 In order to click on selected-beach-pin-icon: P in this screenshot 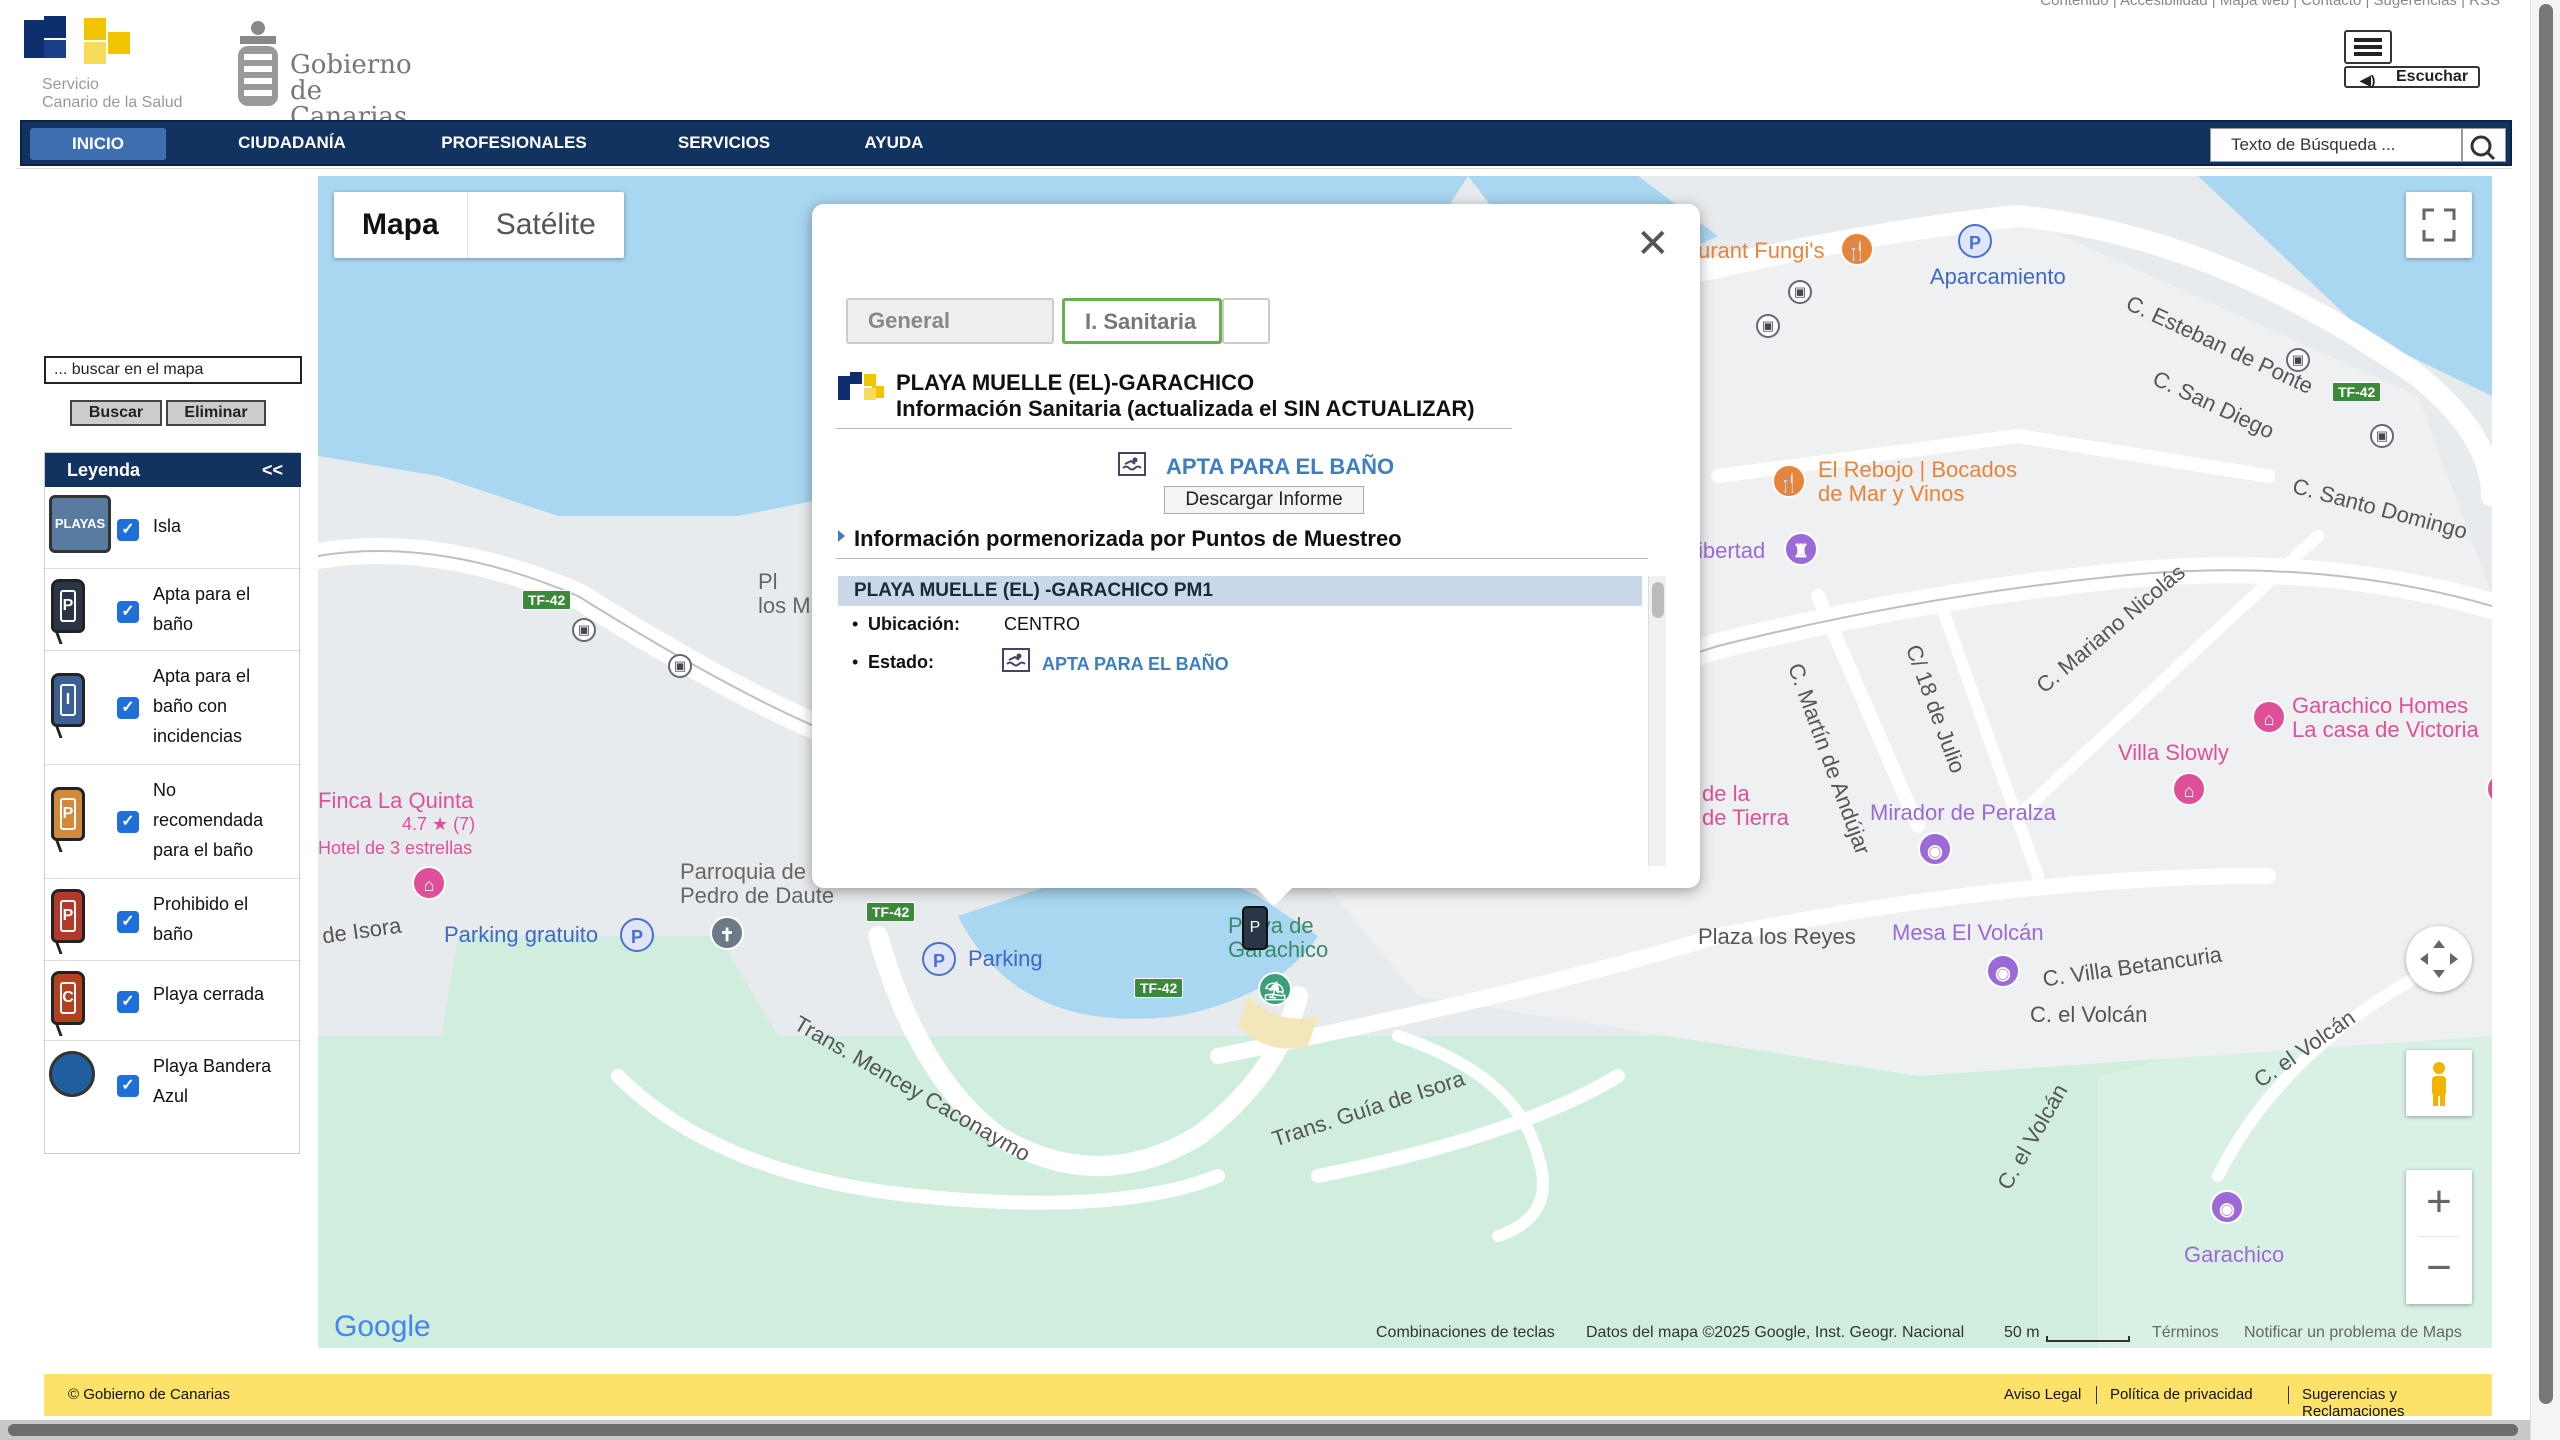, I will do `click(1255, 928)`.